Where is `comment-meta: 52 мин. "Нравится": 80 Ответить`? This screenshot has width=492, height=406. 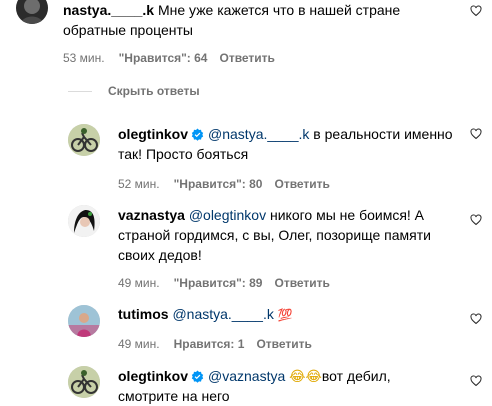 comment-meta: 52 мин. "Нравится": 80 Ответить is located at coordinates (224, 184).